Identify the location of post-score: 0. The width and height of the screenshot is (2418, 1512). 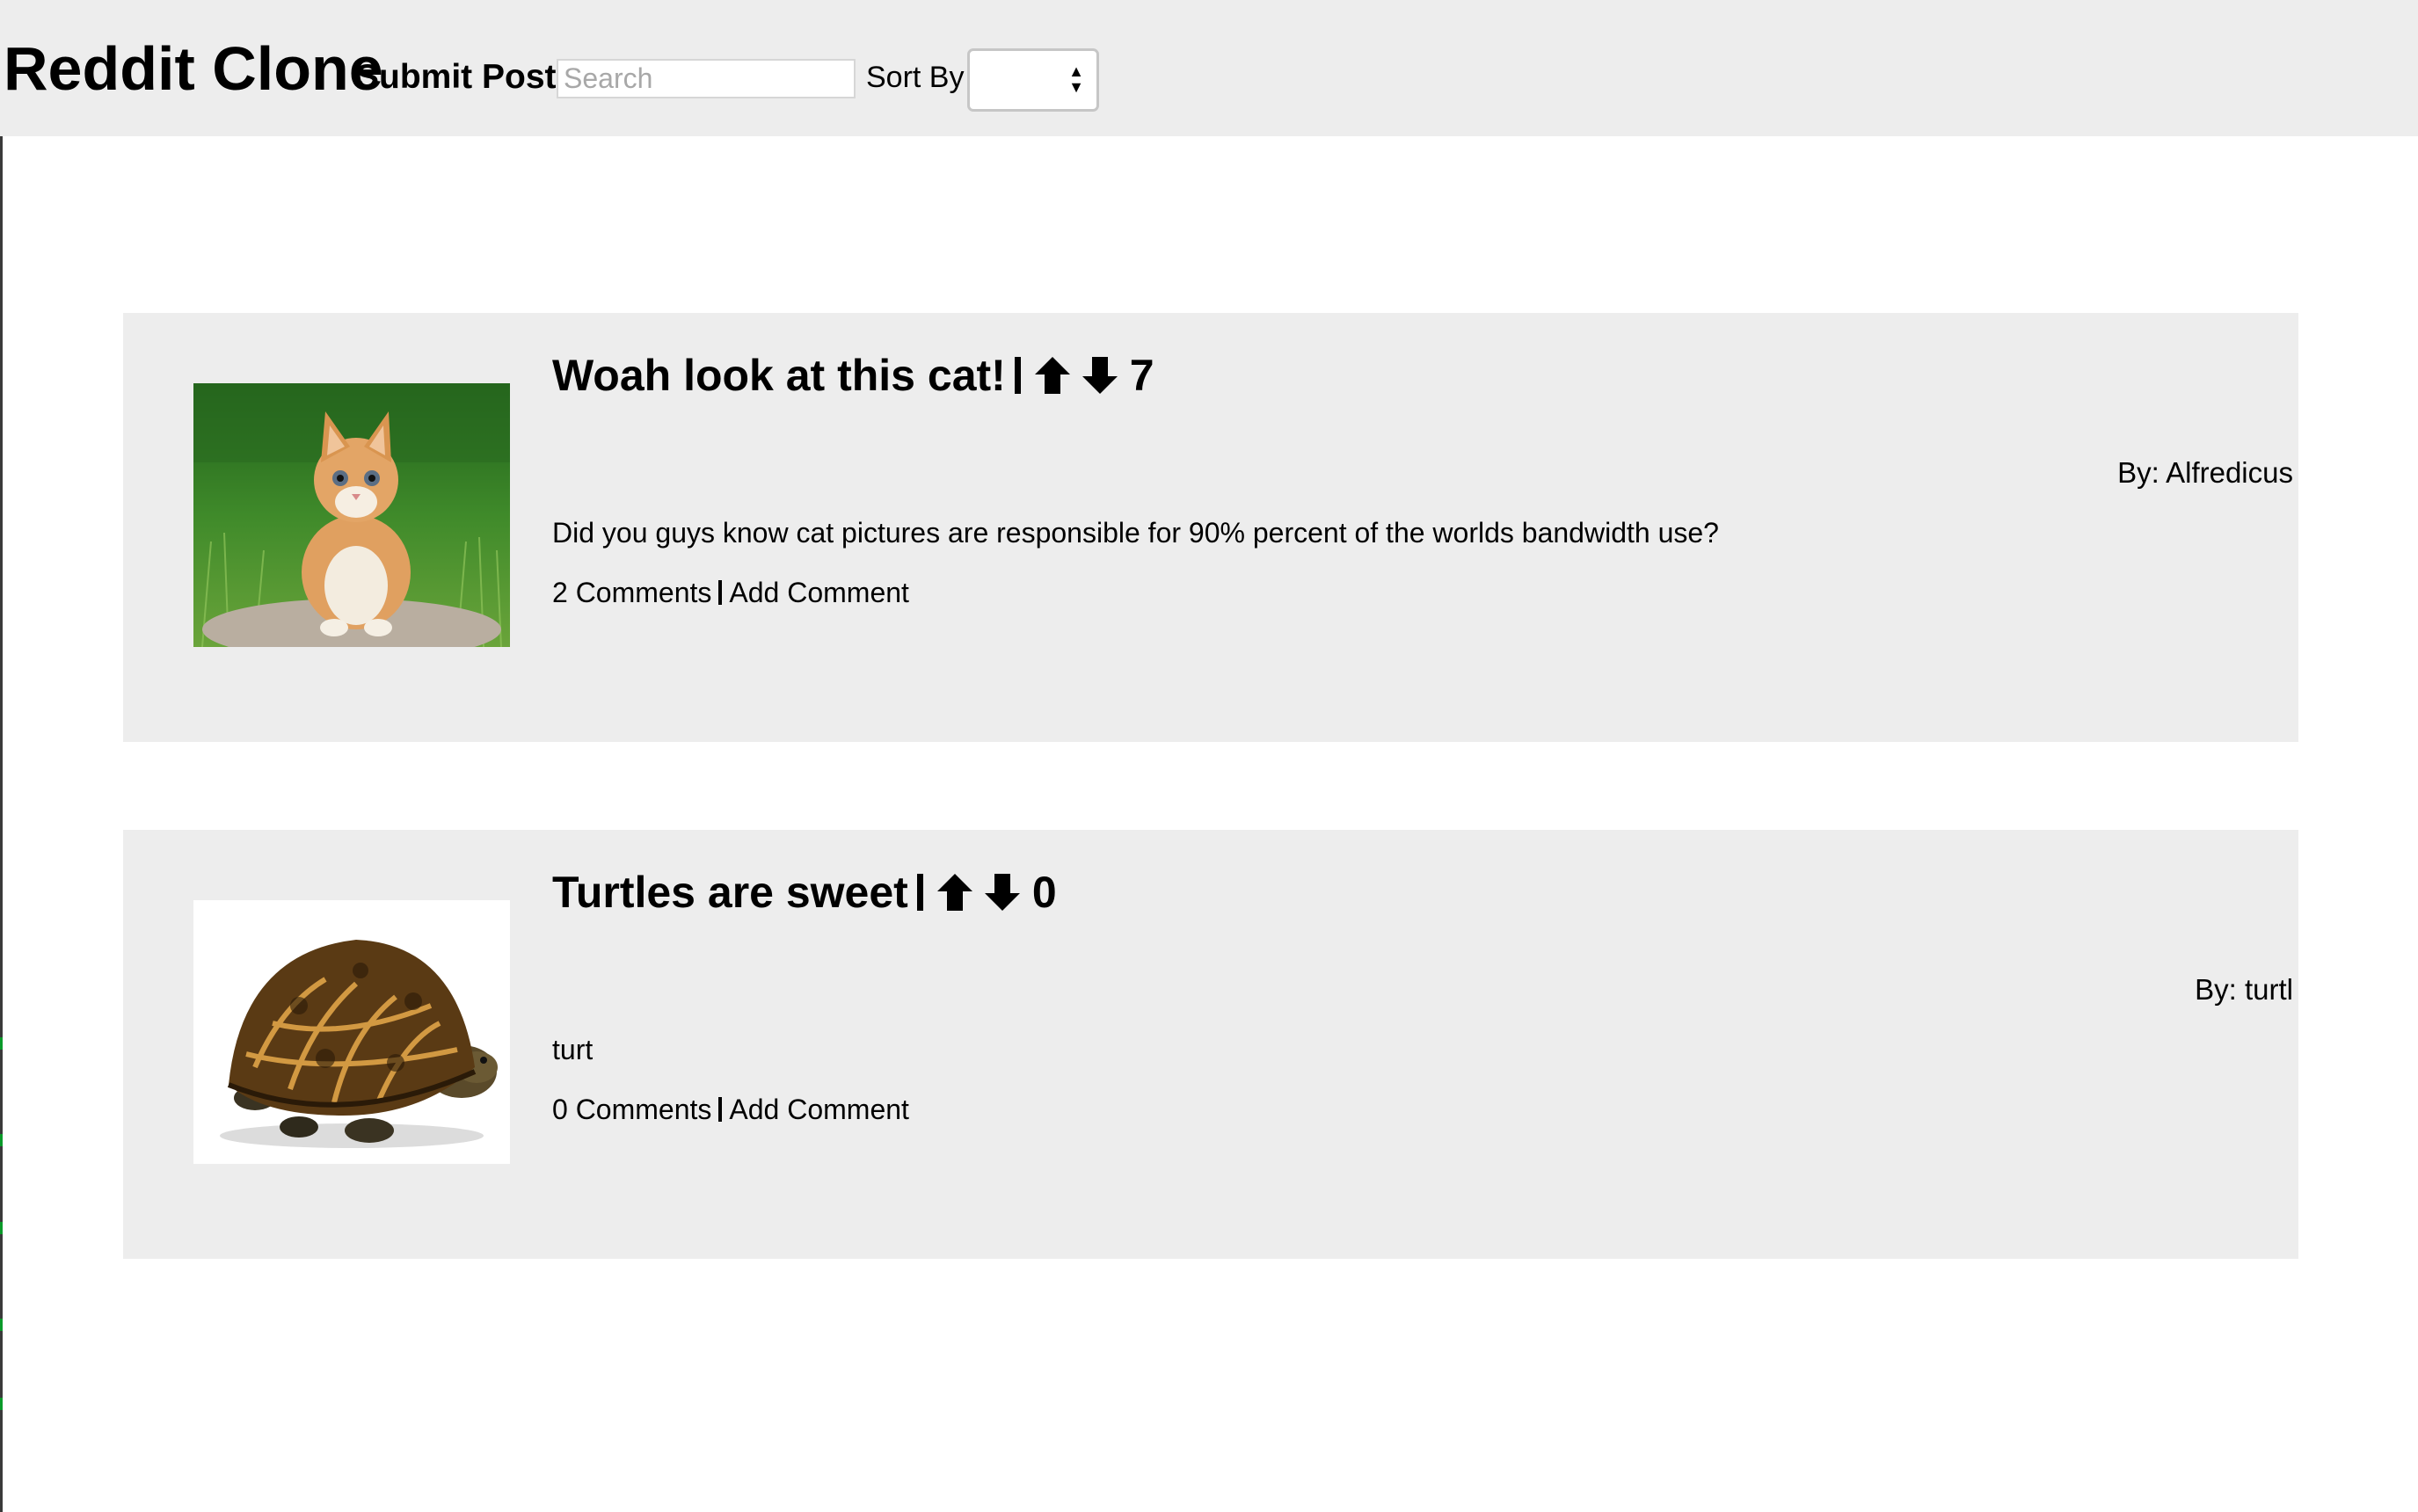
(1044, 893).